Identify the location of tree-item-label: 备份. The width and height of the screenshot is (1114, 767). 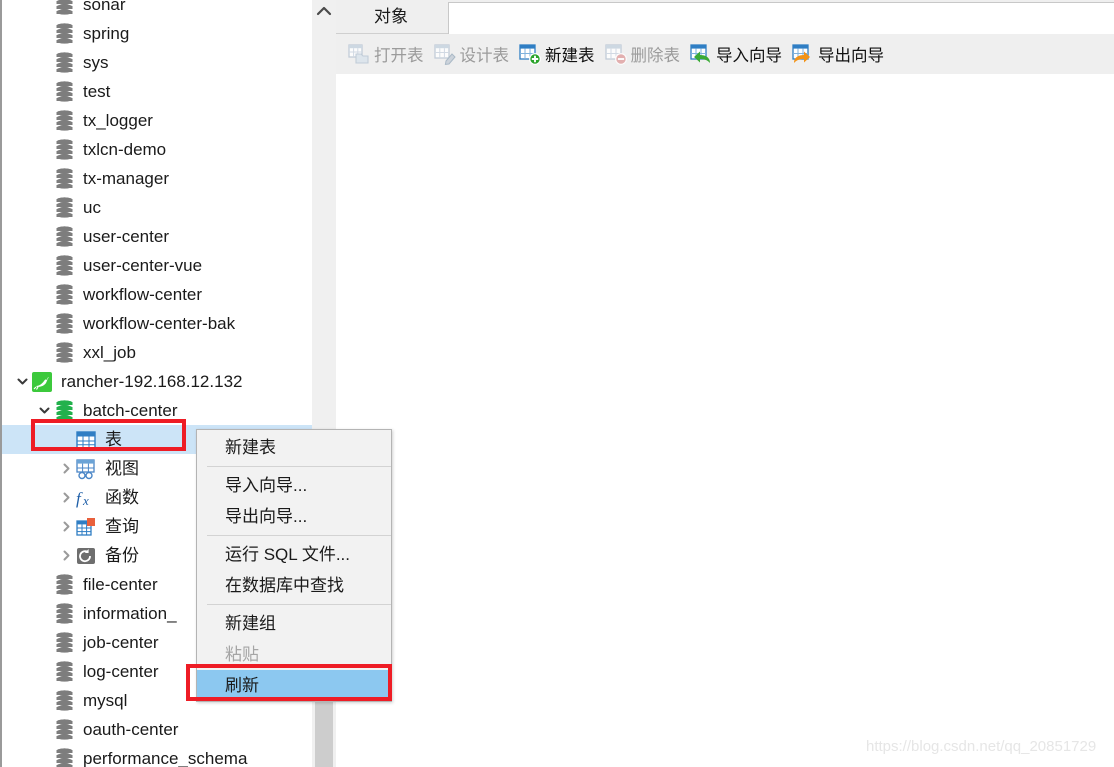
(122, 555).